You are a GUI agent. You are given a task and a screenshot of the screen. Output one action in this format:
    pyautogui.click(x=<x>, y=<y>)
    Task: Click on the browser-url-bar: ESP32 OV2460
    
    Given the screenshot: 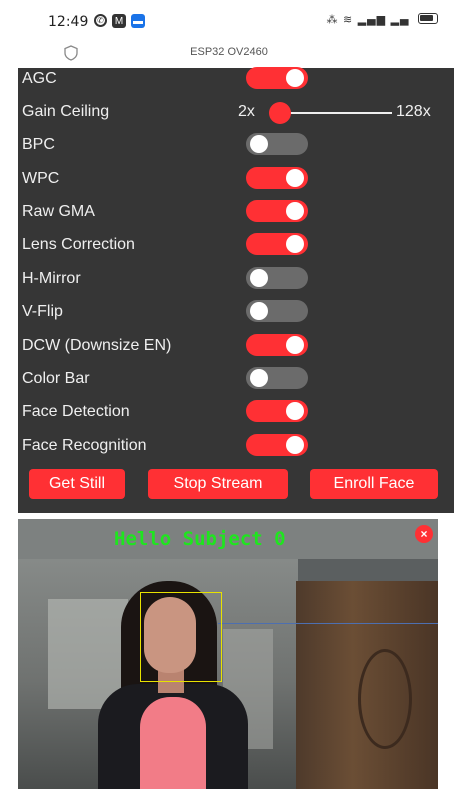 What is the action you would take?
    pyautogui.click(x=229, y=54)
    